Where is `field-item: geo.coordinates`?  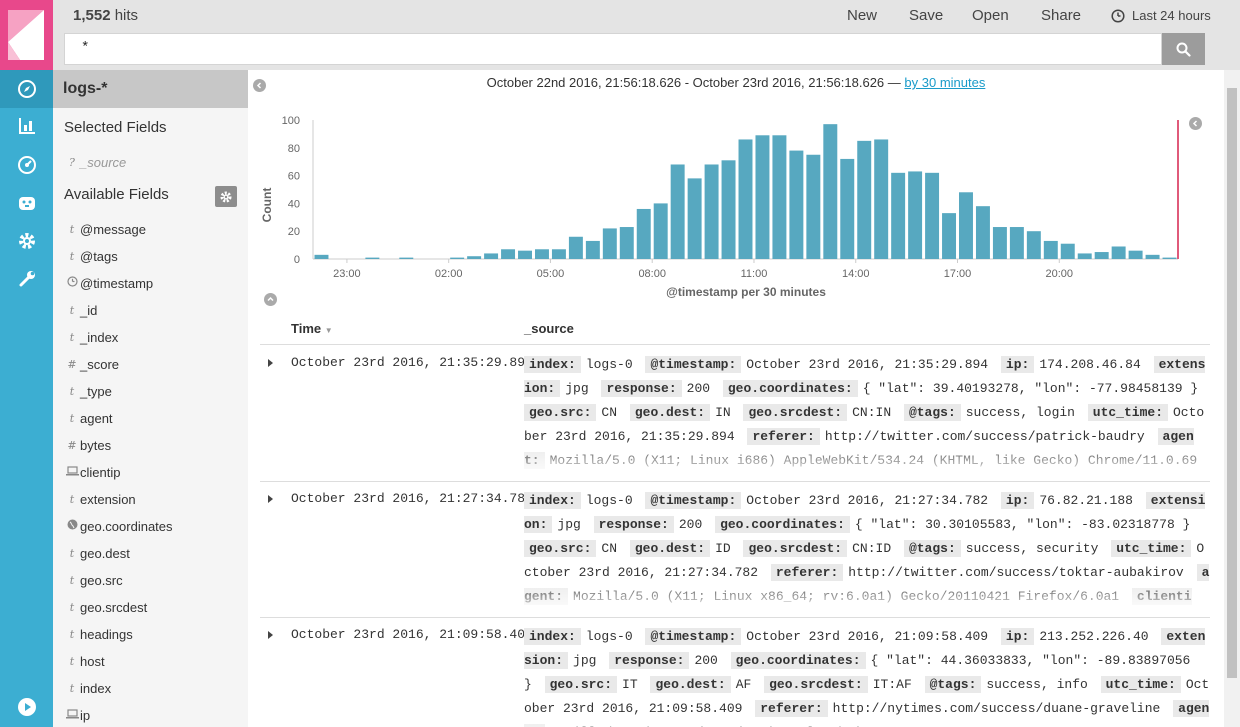
field-item: geo.coordinates is located at coordinates (118, 526).